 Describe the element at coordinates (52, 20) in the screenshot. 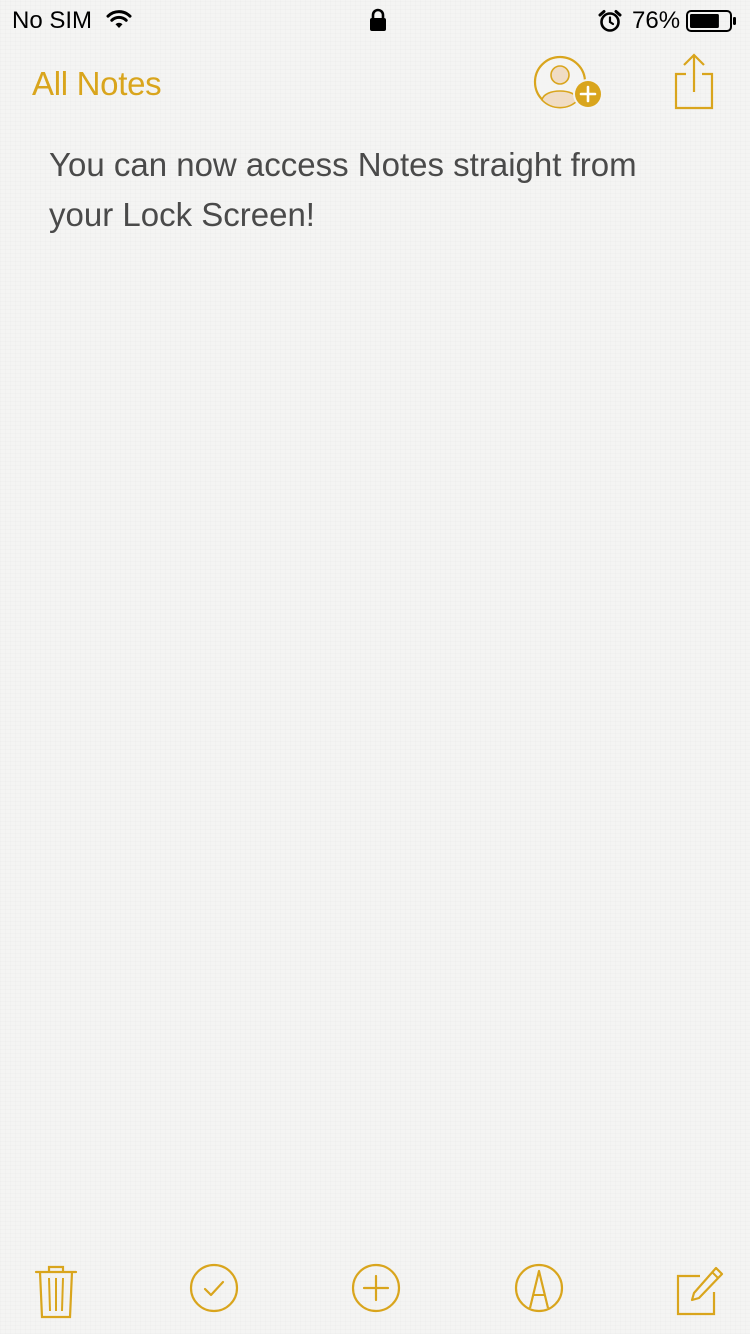

I see `carrier-label: No SIM` at that location.